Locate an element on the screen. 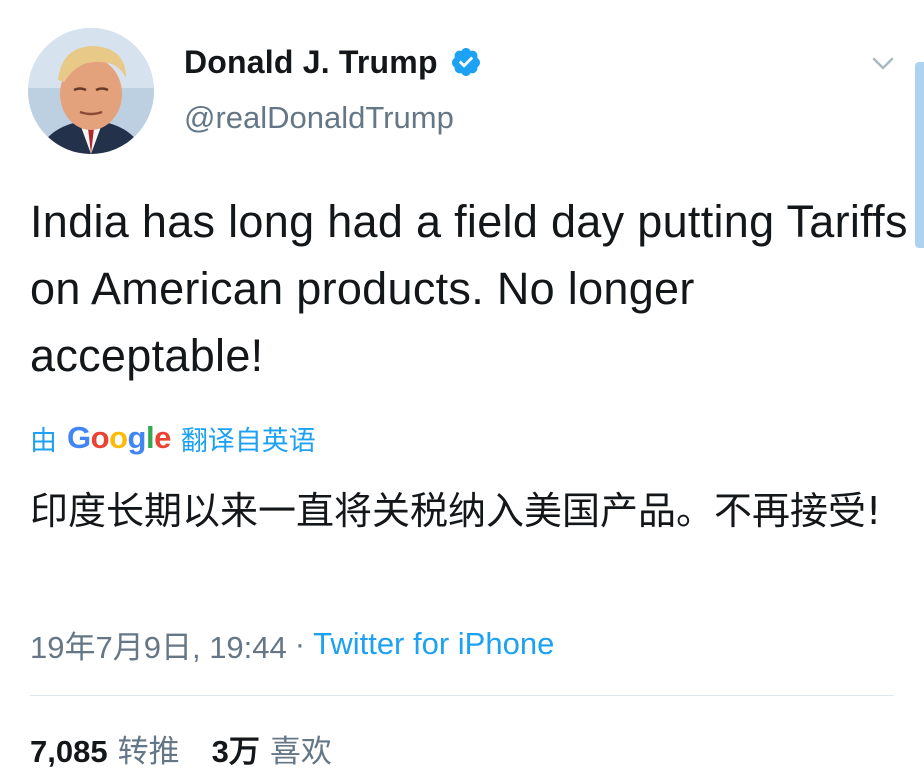 This screenshot has height=781, width=924. author-display-name: Donald J. Trump is located at coordinates (311, 62).